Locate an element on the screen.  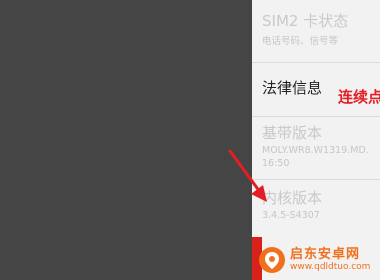
baseband-version-title: 基带版本 is located at coordinates (292, 133).